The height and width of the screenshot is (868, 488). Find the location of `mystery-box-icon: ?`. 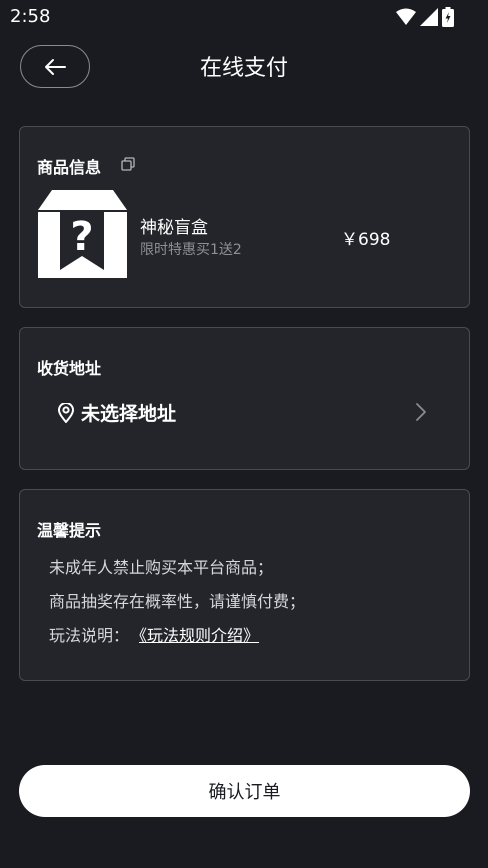

mystery-box-icon: ? is located at coordinates (82, 234).